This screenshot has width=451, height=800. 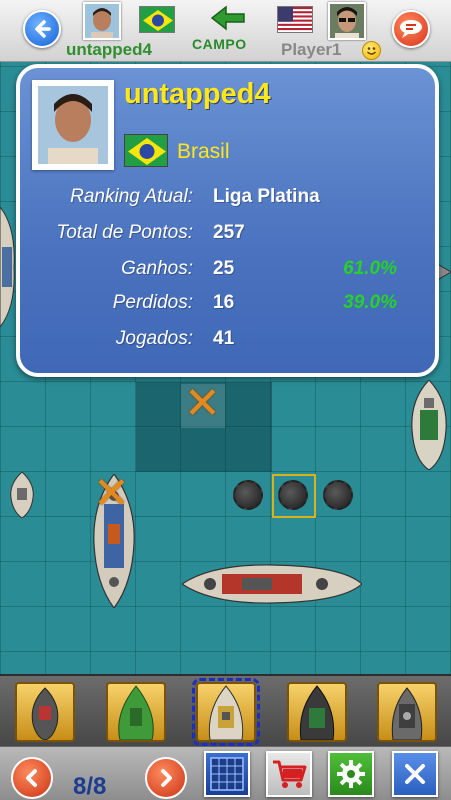 I want to click on close-button, so click(x=415, y=774).